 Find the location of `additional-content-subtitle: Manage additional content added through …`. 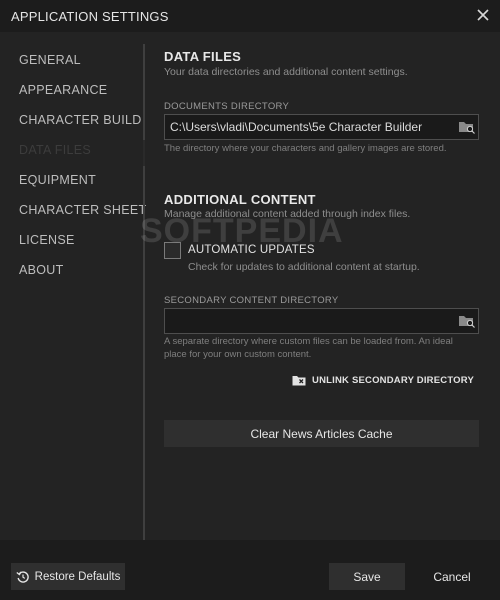

additional-content-subtitle: Manage additional content added through … is located at coordinates (287, 214).